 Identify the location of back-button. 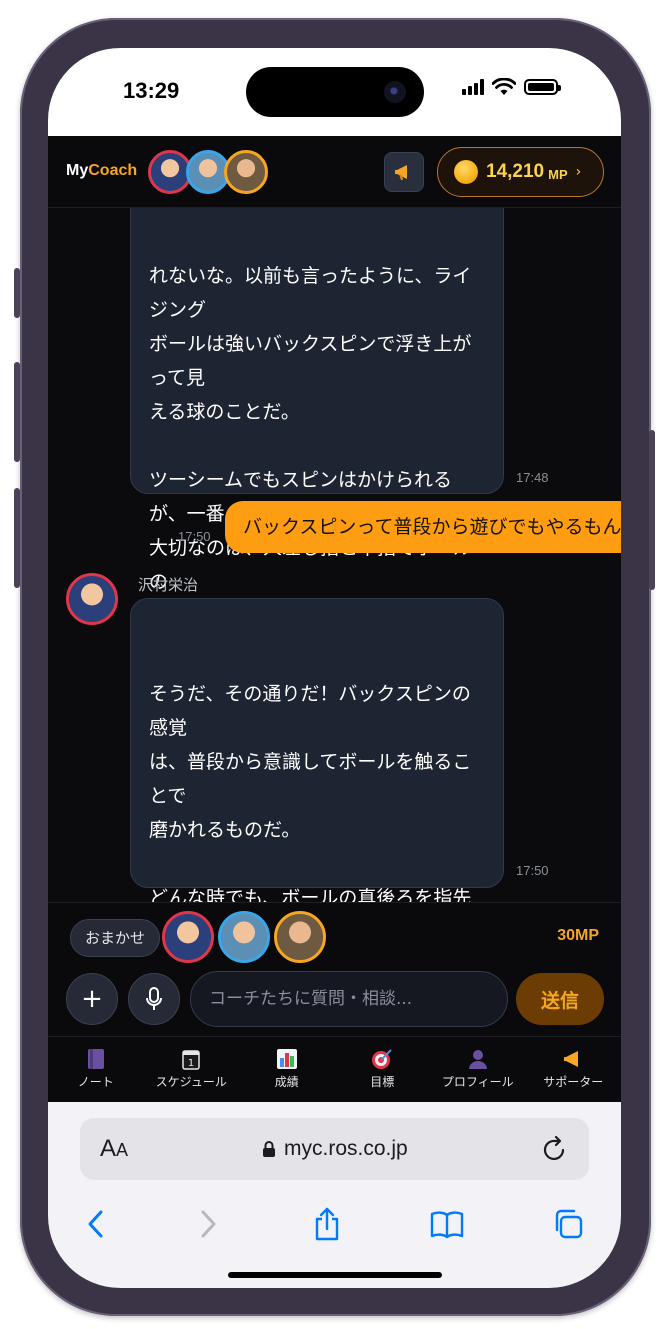
(96, 1224).